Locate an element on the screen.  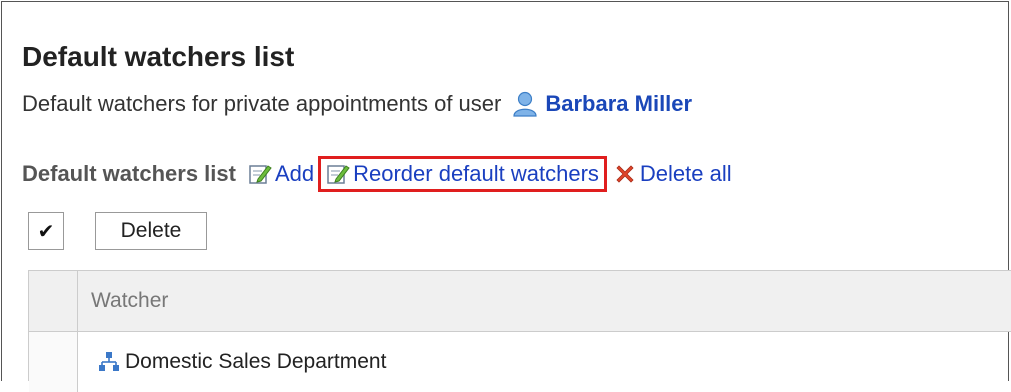
user-icon is located at coordinates (525, 104).